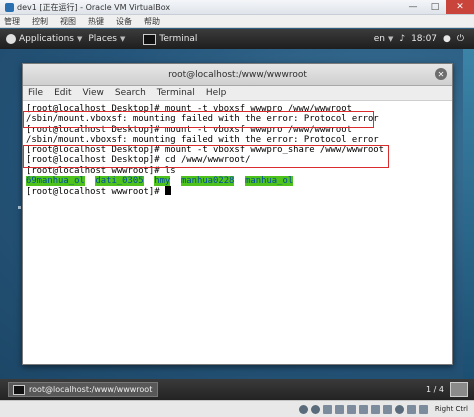 The image size is (474, 417). Describe the element at coordinates (216, 93) in the screenshot. I see `menu-help: Help` at that location.